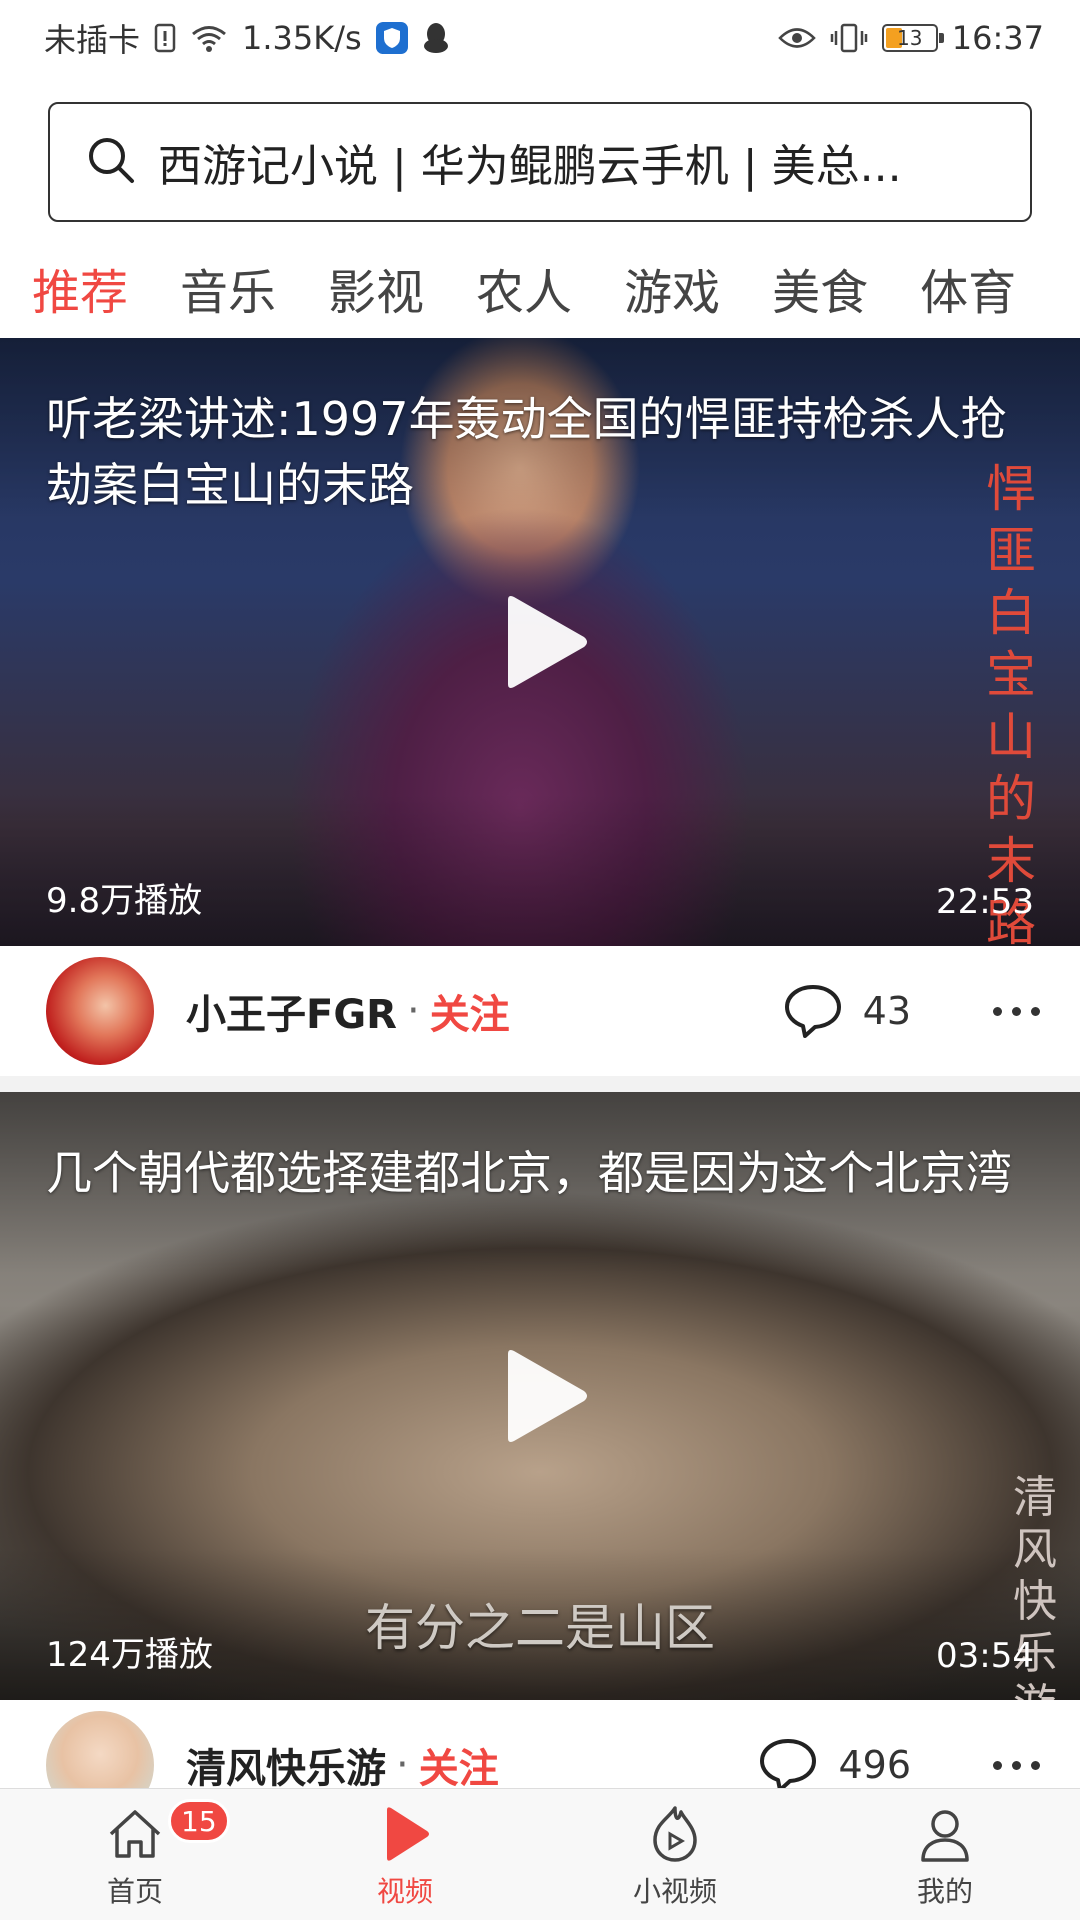 This screenshot has width=1080, height=1920. What do you see at coordinates (820, 288) in the screenshot?
I see `tab-food: 美食` at bounding box center [820, 288].